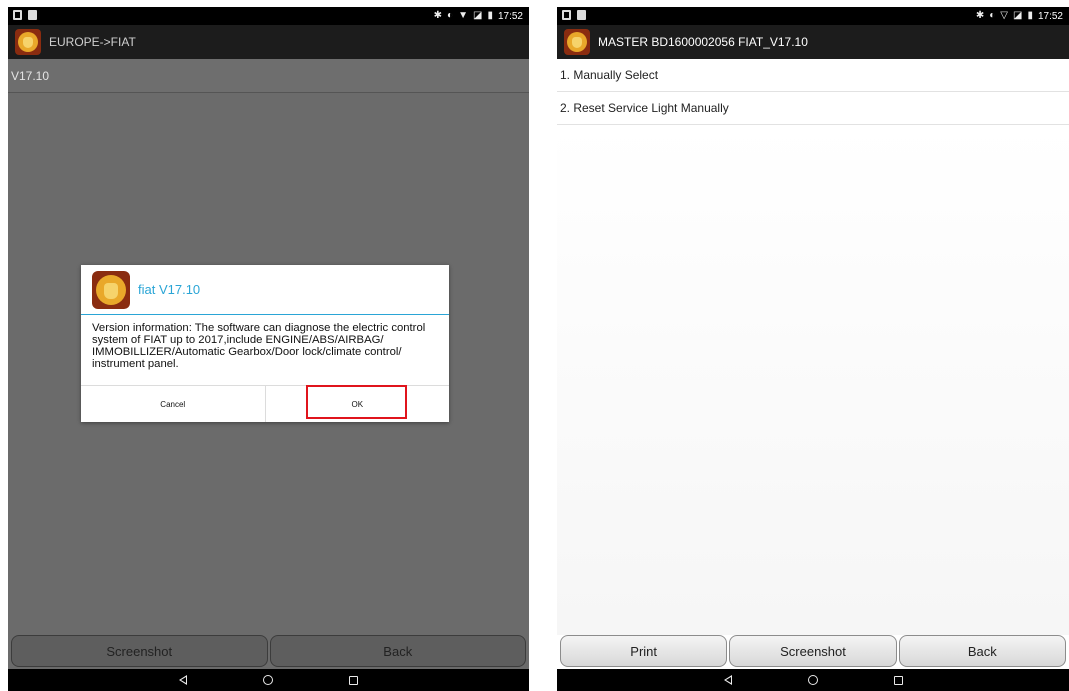  I want to click on dialog-header: fiat V17.10, so click(265, 290).